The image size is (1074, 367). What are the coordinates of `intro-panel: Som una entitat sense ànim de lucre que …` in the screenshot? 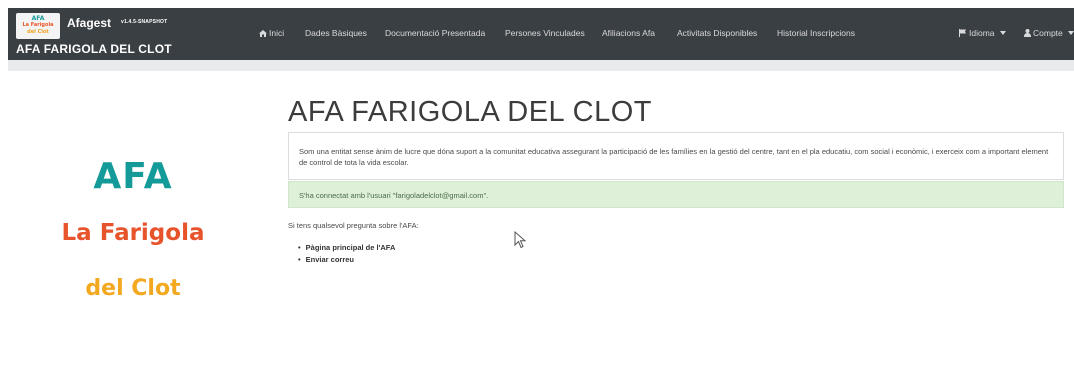 It's located at (676, 156).